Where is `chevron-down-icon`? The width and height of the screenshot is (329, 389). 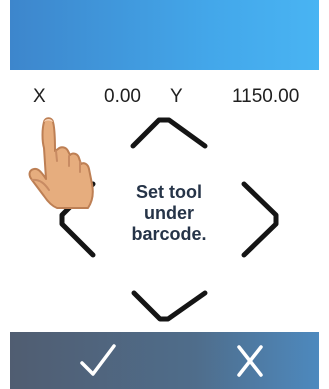
chevron-down-icon is located at coordinates (169, 306).